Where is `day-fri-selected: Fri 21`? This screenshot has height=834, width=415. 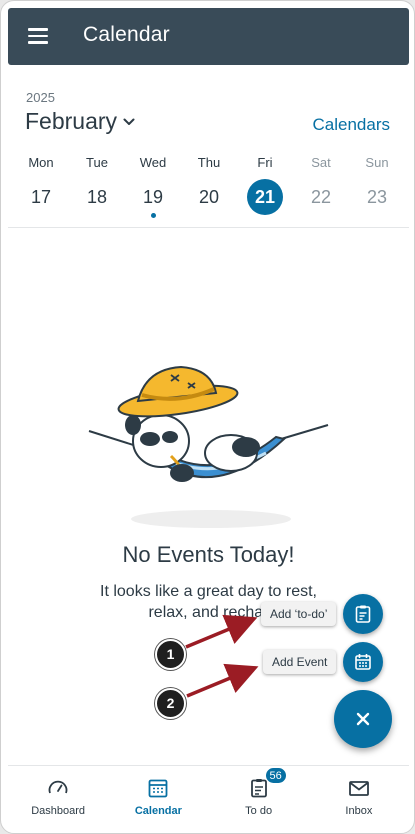 day-fri-selected: Fri 21 is located at coordinates (265, 185).